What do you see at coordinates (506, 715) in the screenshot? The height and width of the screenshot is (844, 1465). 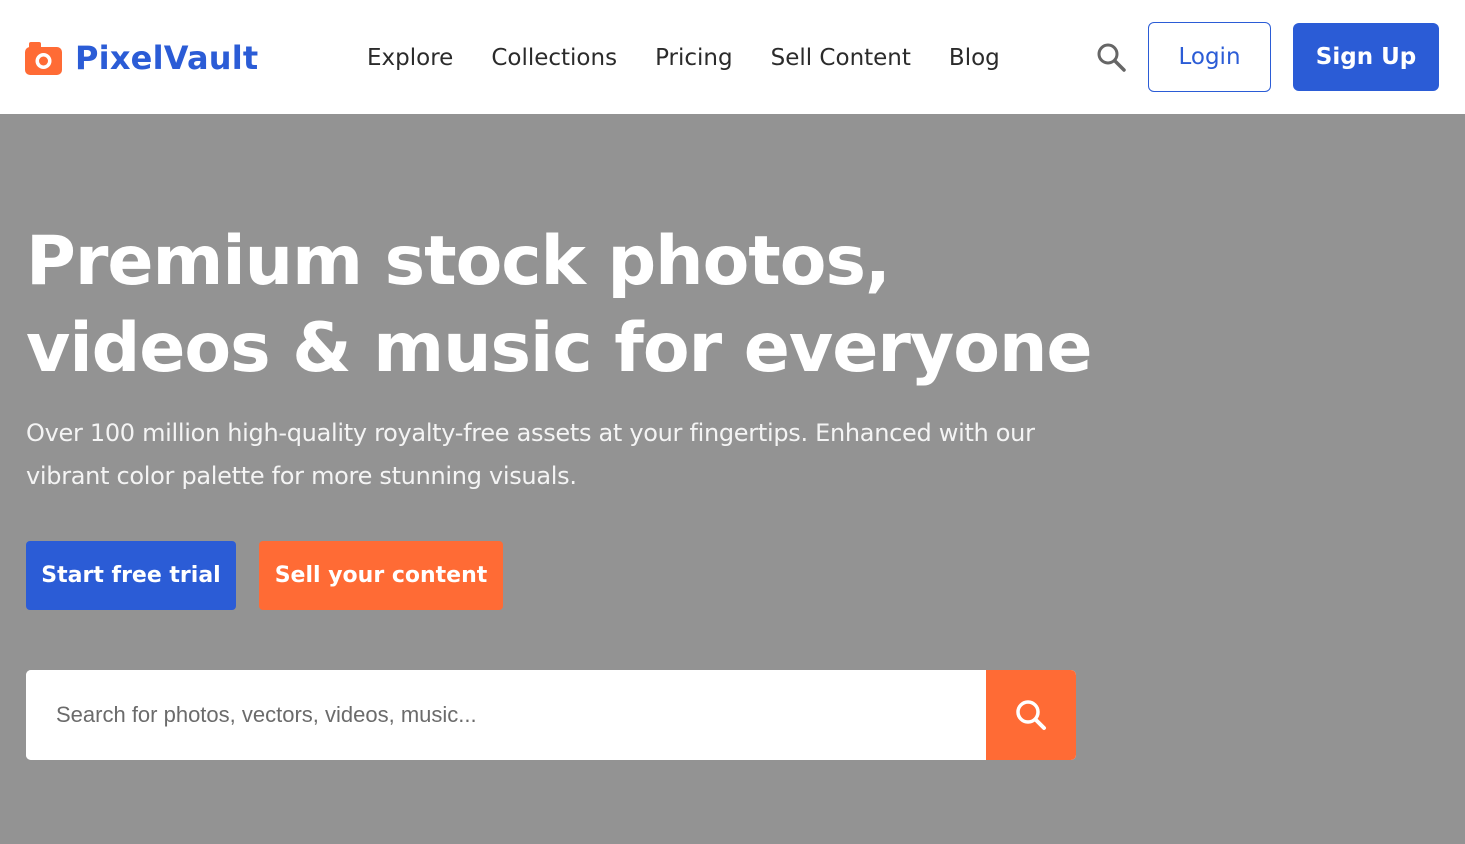 I see `search-input` at bounding box center [506, 715].